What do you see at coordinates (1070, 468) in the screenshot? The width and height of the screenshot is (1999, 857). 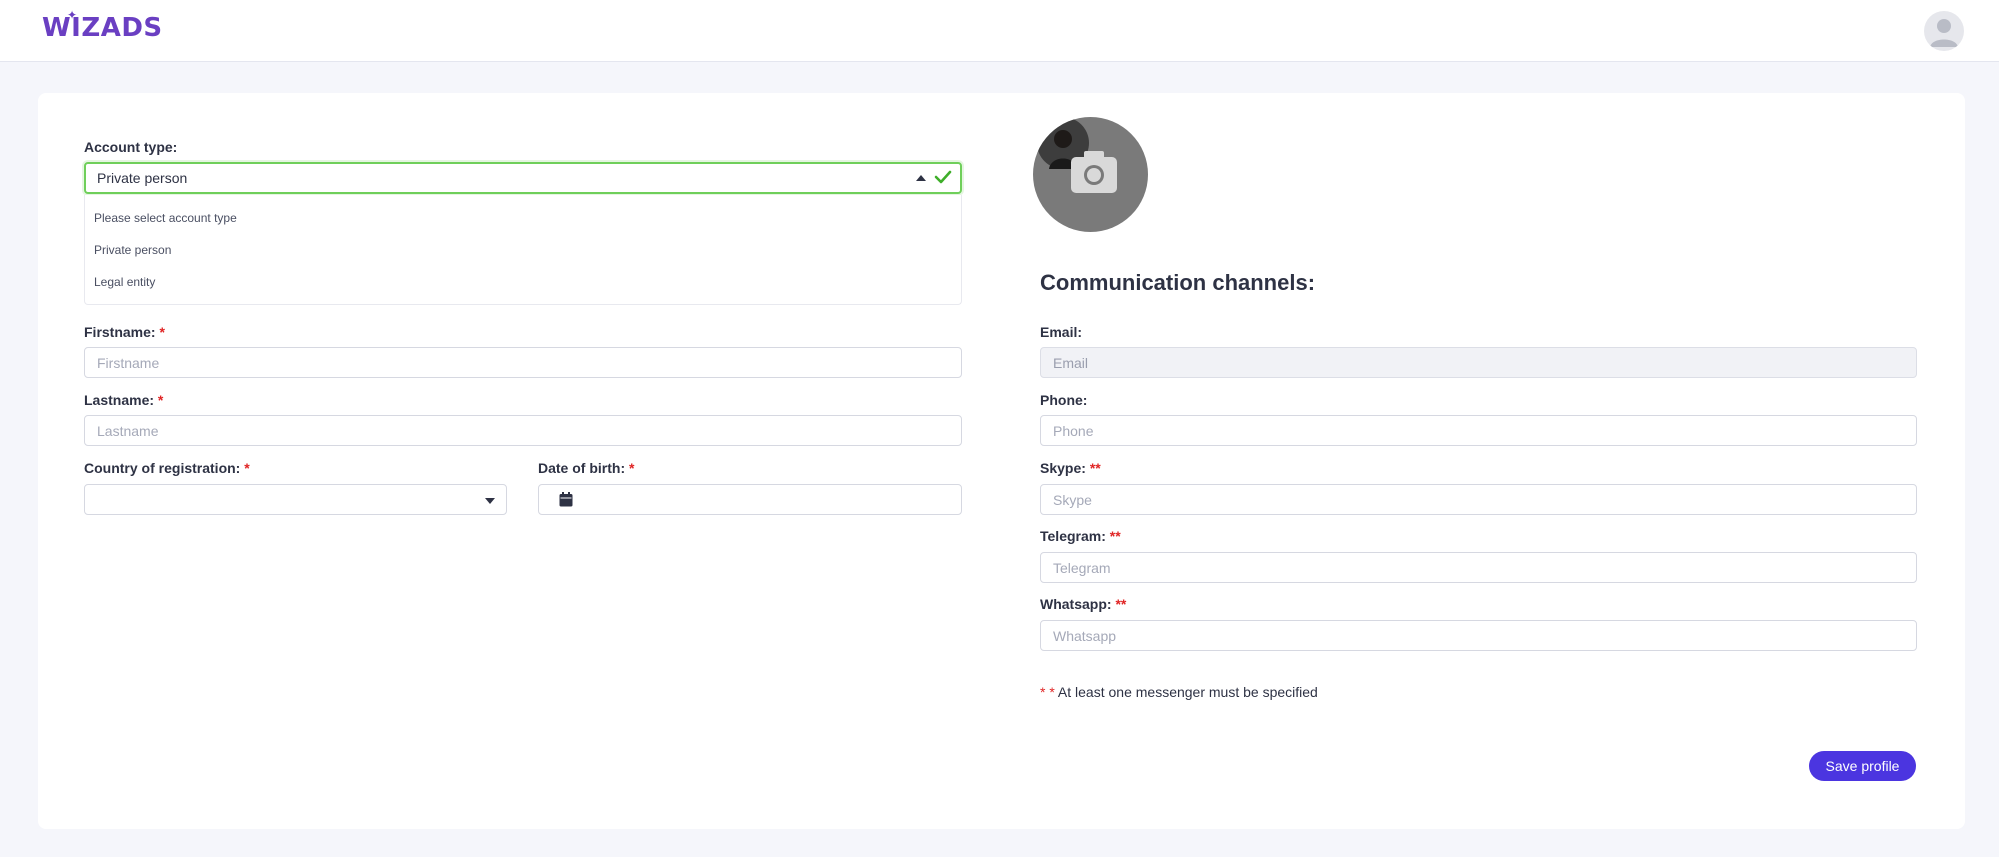 I see `skype-label: Skype: **` at bounding box center [1070, 468].